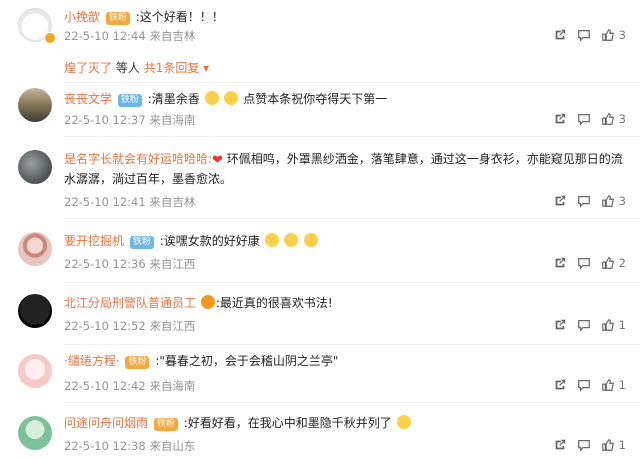 This screenshot has height=460, width=640. Describe the element at coordinates (173, 99) in the screenshot. I see `comment-text: :清墨余香` at that location.